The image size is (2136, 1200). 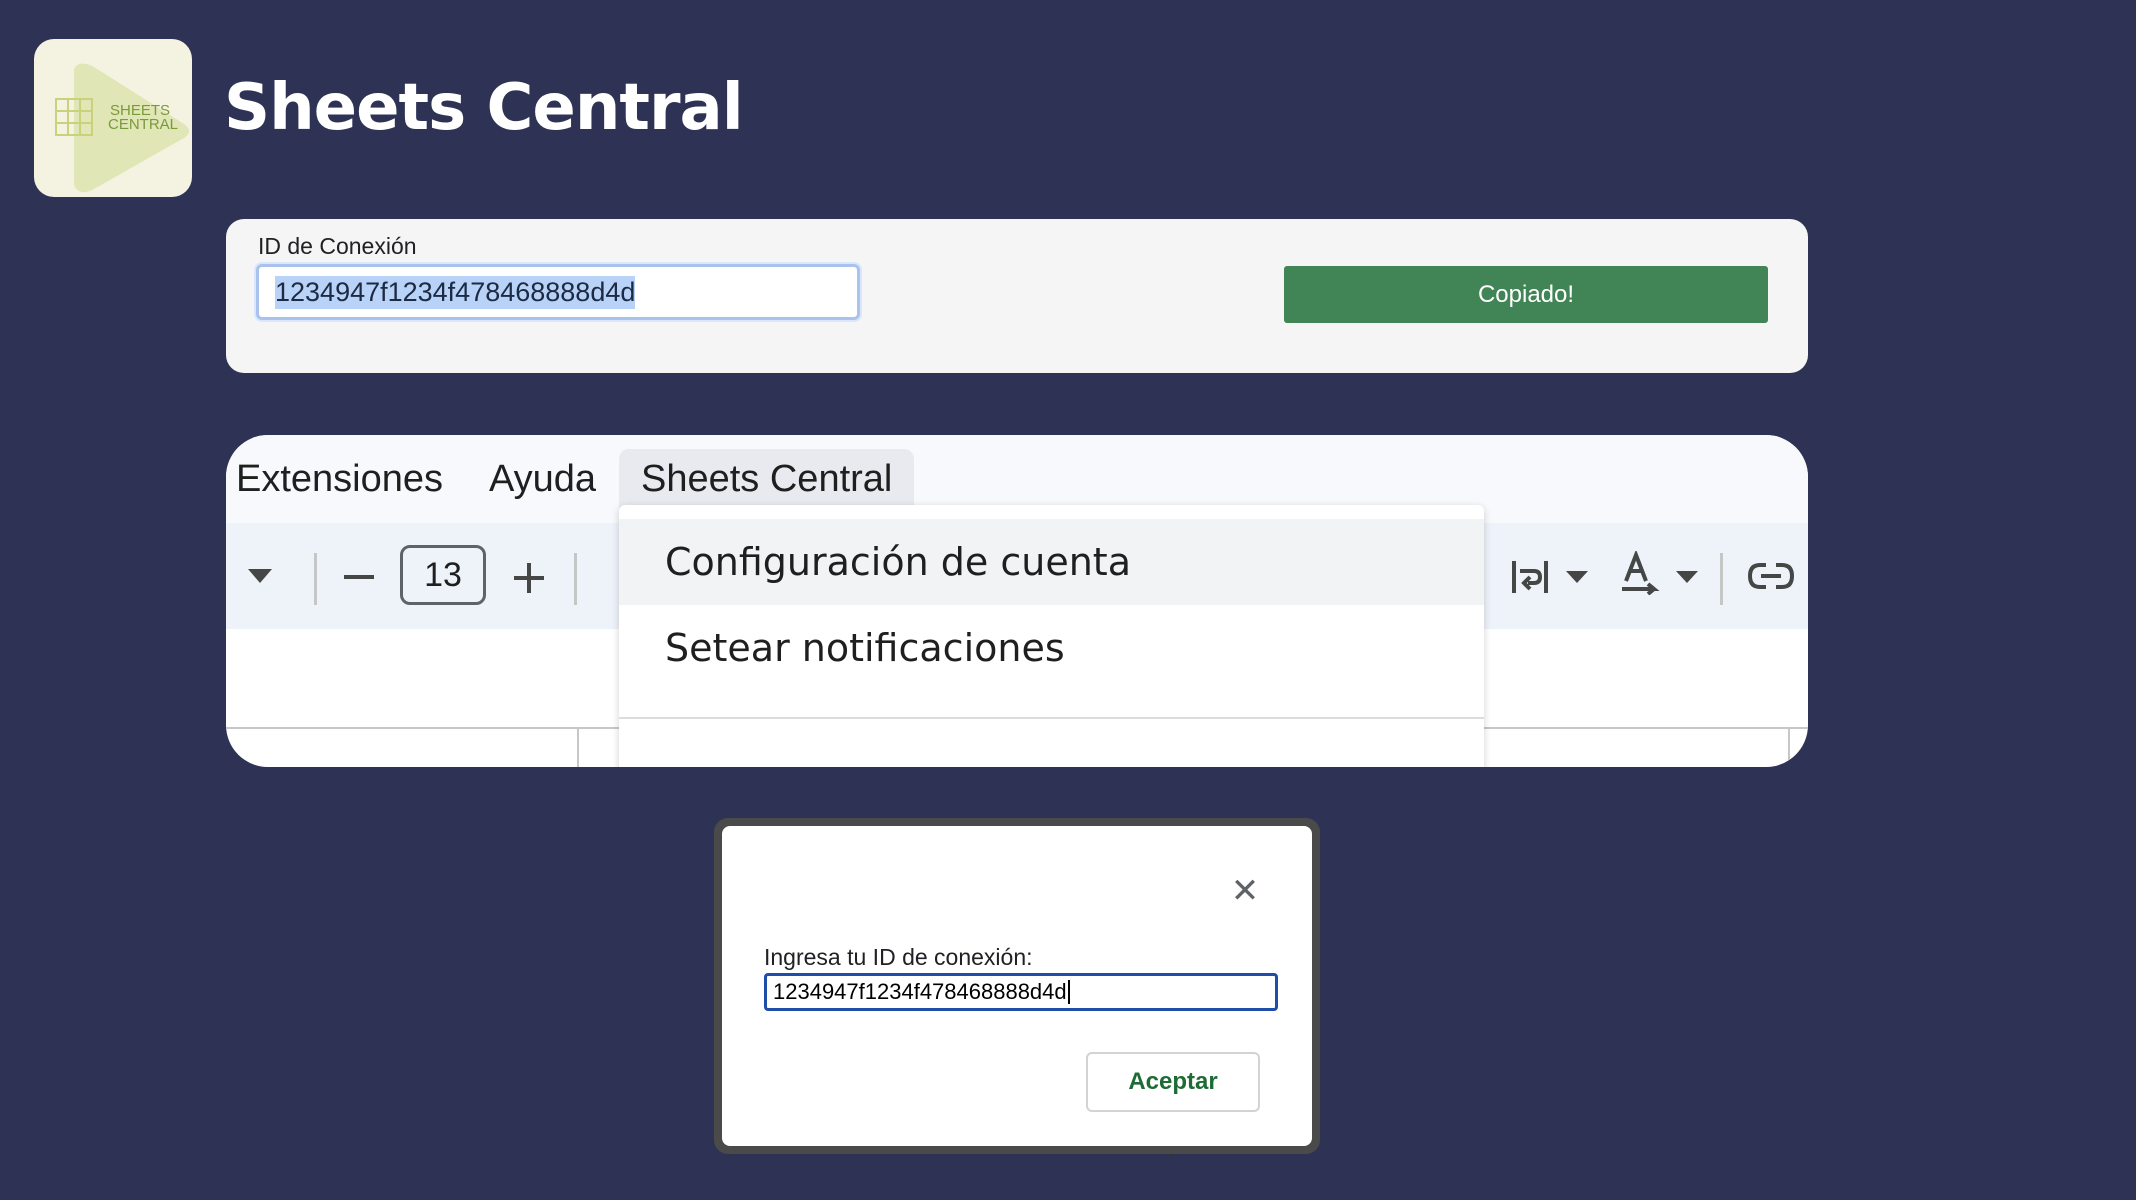 I want to click on close-icon: ✕, so click(x=1245, y=891).